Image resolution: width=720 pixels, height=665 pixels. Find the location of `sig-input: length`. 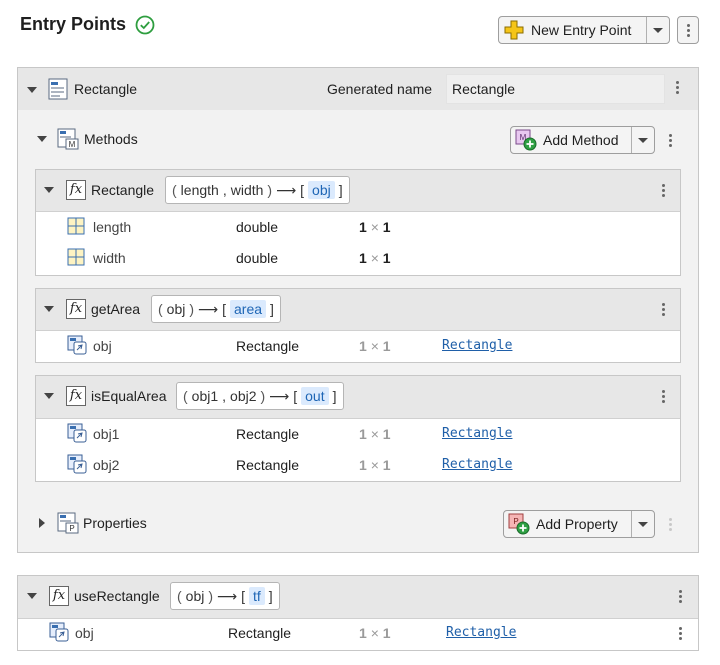

sig-input: length is located at coordinates (199, 190).